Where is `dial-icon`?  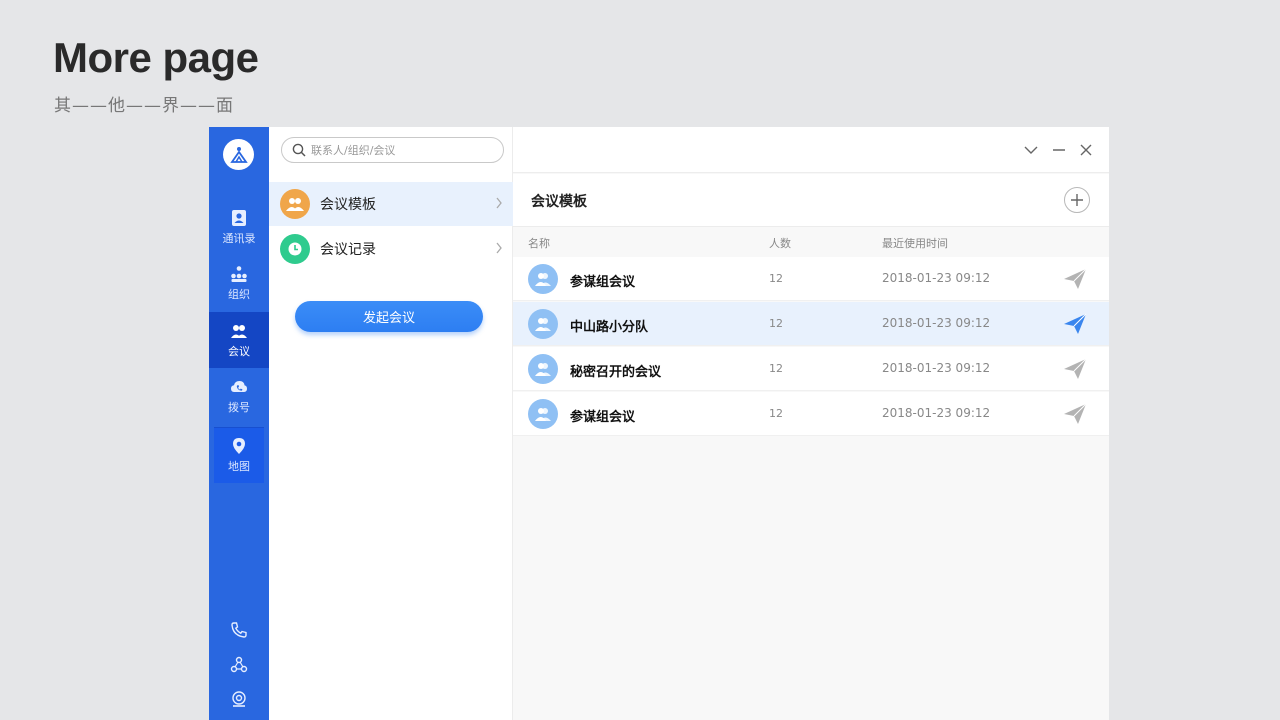 dial-icon is located at coordinates (239, 386).